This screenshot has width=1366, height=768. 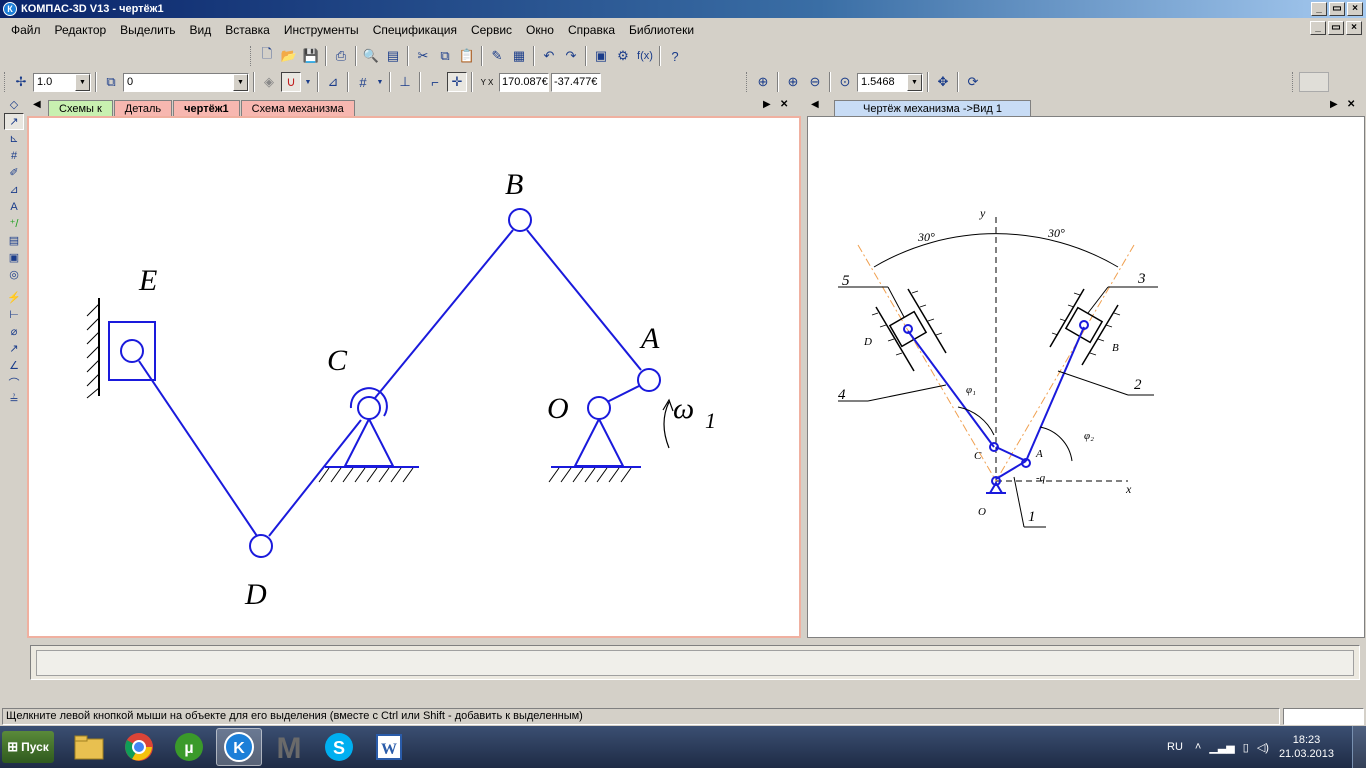 I want to click on zoom-window-icon: ⊙, so click(x=845, y=82).